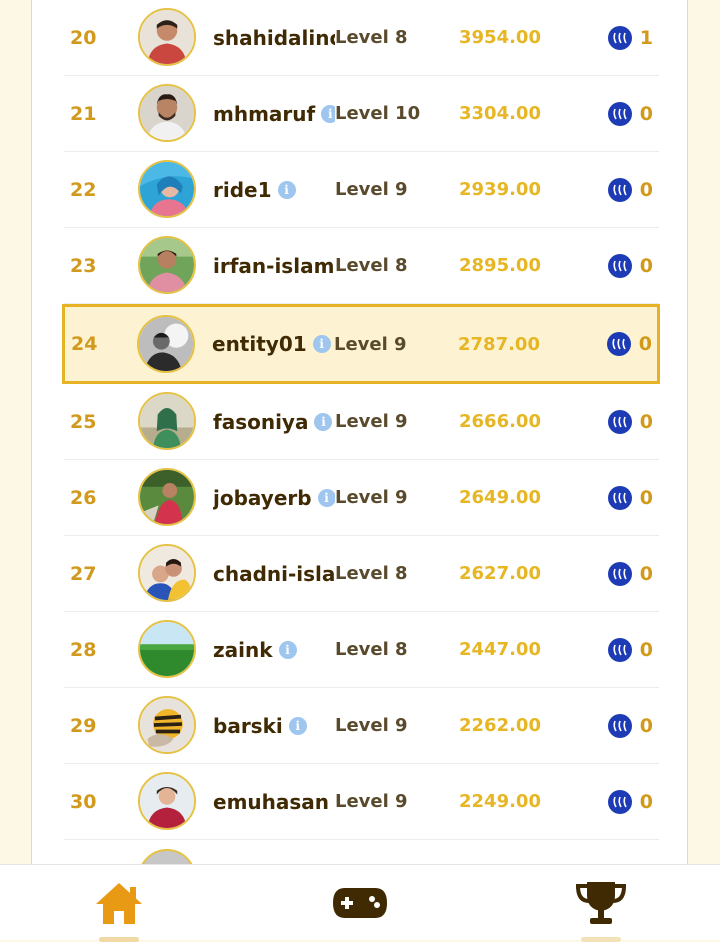  Describe the element at coordinates (83, 189) in the screenshot. I see `rank-number: 22` at that location.